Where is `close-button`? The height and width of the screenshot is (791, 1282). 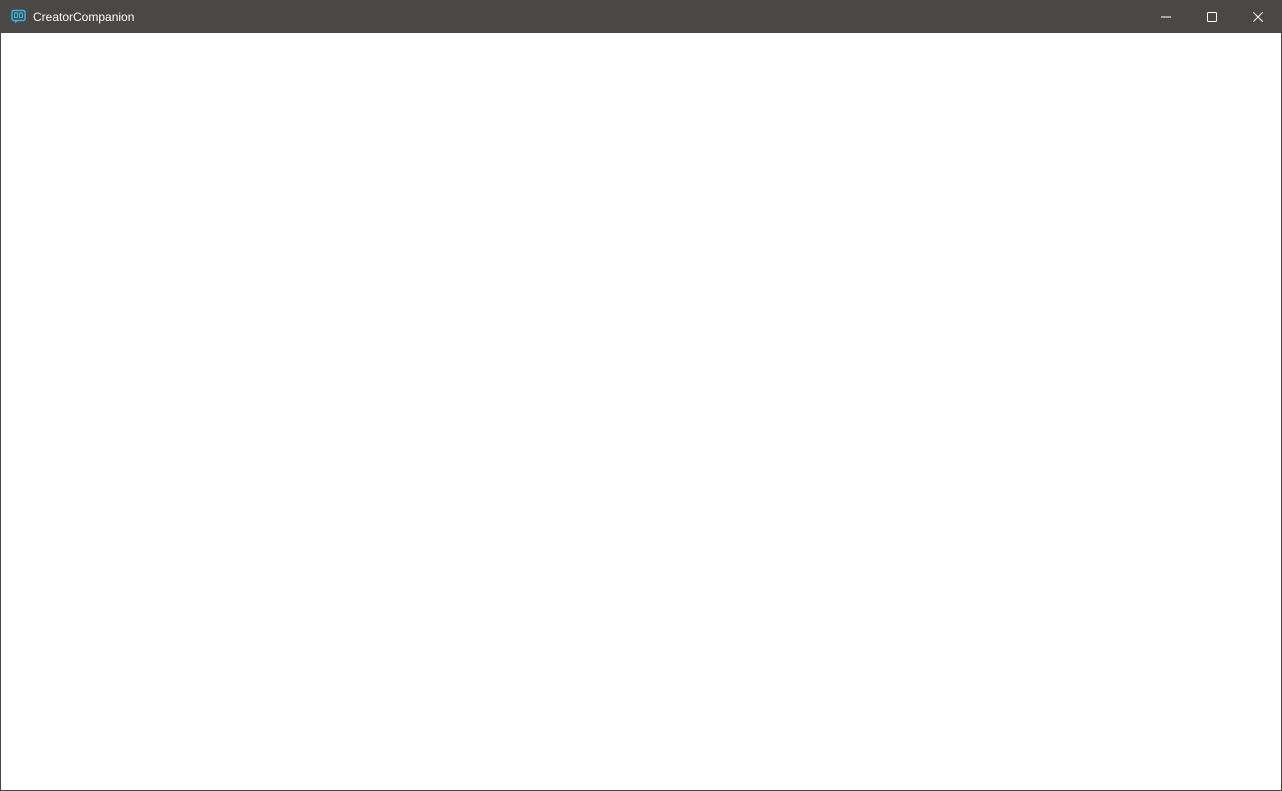
close-button is located at coordinates (1258, 17).